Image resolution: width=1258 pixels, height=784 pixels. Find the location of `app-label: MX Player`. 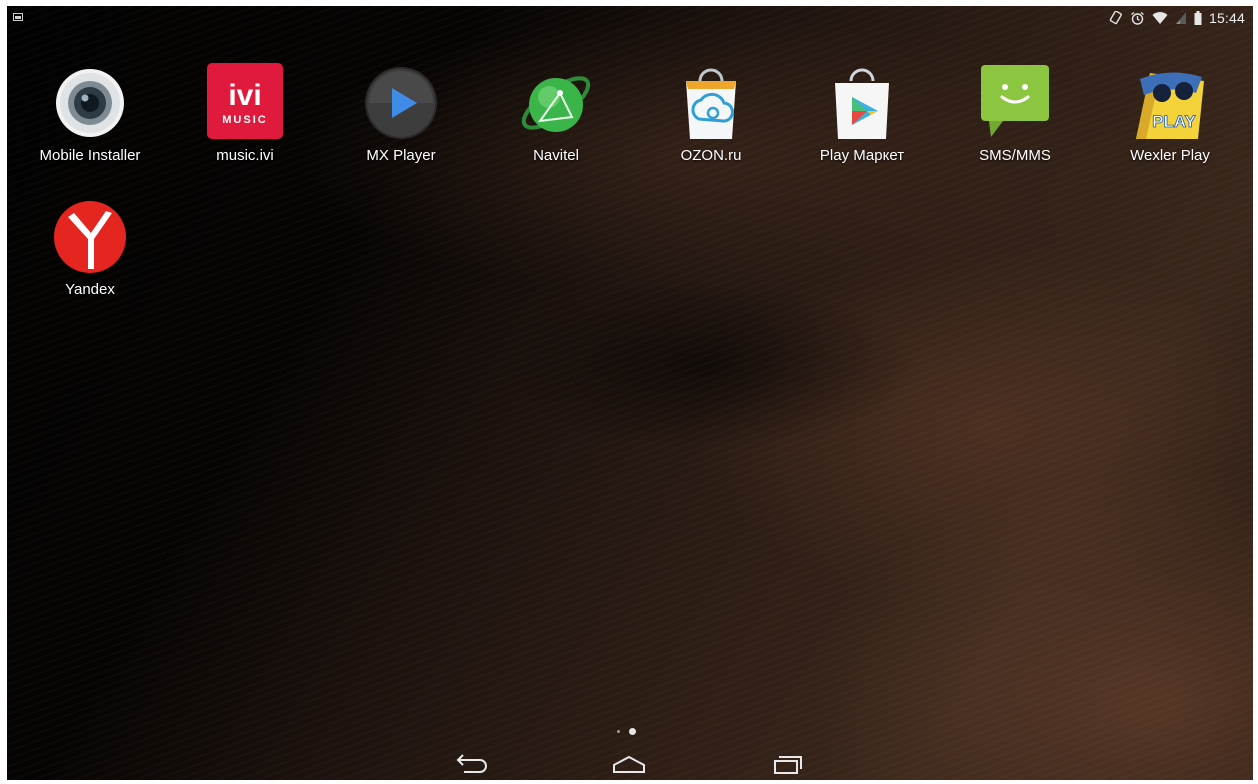

app-label: MX Player is located at coordinates (401, 155).